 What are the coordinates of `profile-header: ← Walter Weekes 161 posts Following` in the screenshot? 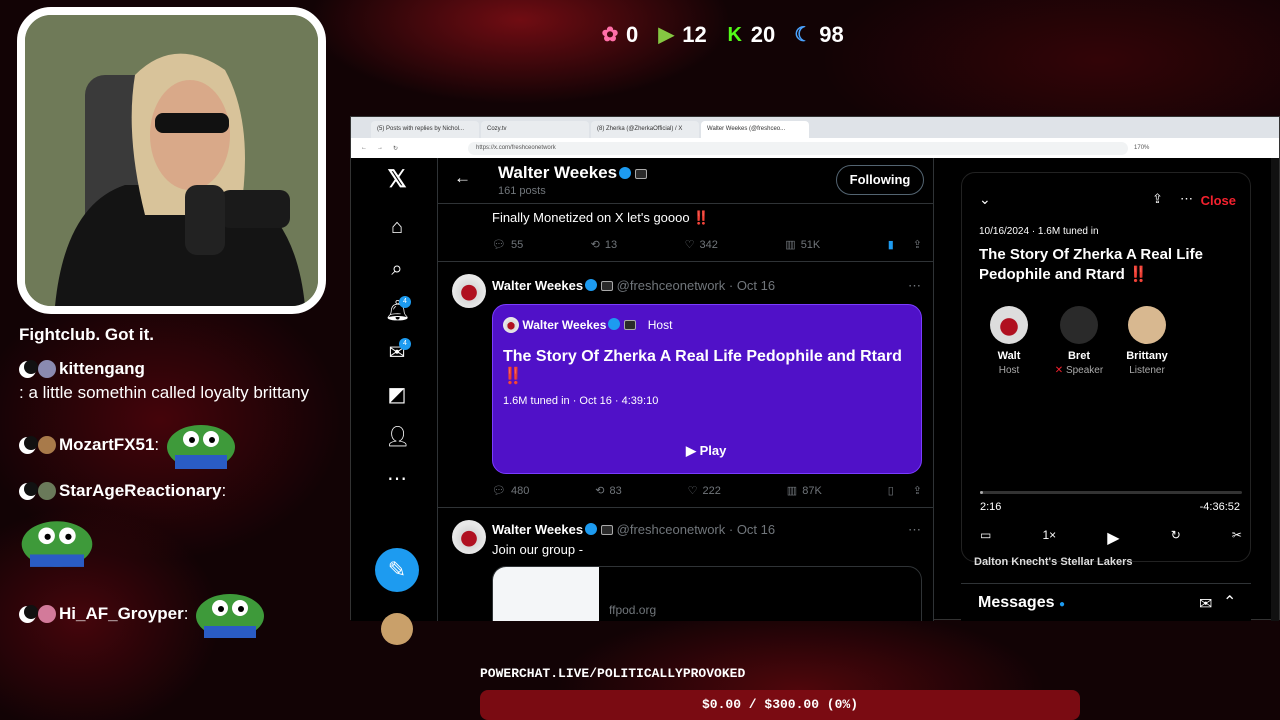 It's located at (685, 181).